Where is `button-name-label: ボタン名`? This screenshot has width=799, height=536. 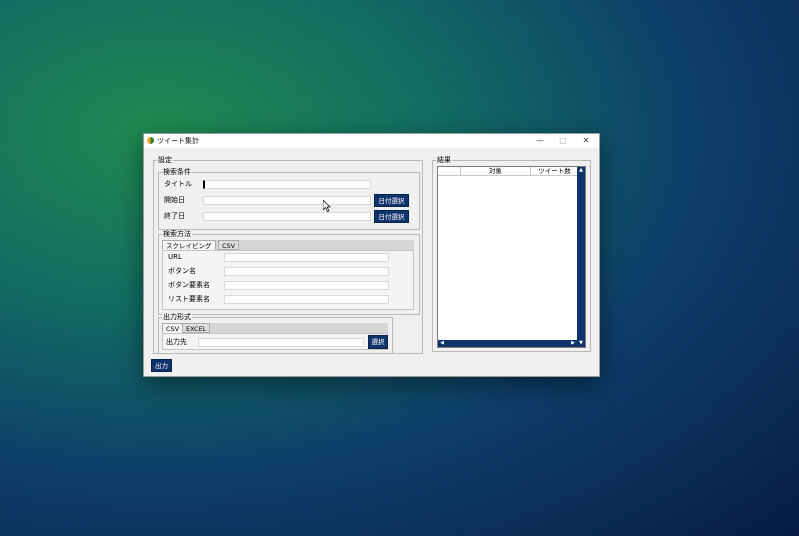
button-name-label: ボタン名 is located at coordinates (182, 271).